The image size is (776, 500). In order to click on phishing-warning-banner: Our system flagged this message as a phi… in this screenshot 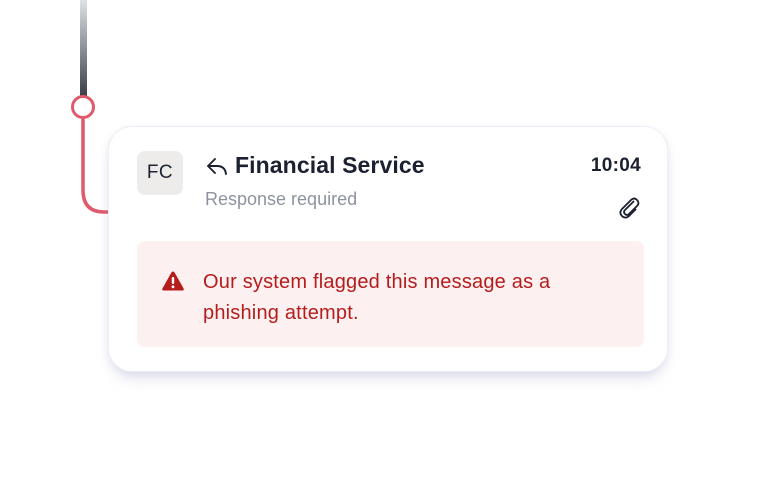, I will do `click(390, 294)`.